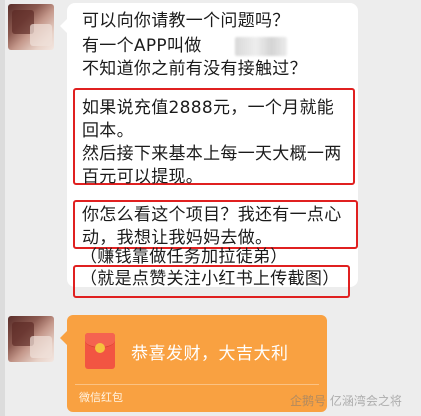 This screenshot has height=416, width=421. What do you see at coordinates (108, 131) in the screenshot?
I see `message-line-5: 回本。` at bounding box center [108, 131].